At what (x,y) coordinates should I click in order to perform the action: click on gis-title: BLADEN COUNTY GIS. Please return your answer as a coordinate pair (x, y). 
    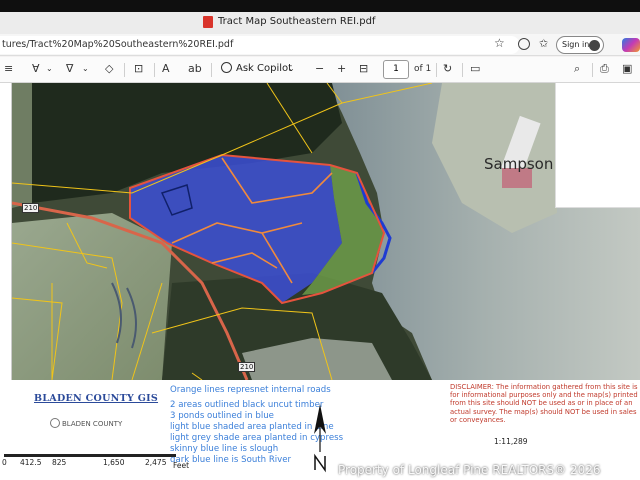
    Looking at the image, I should click on (96, 398).